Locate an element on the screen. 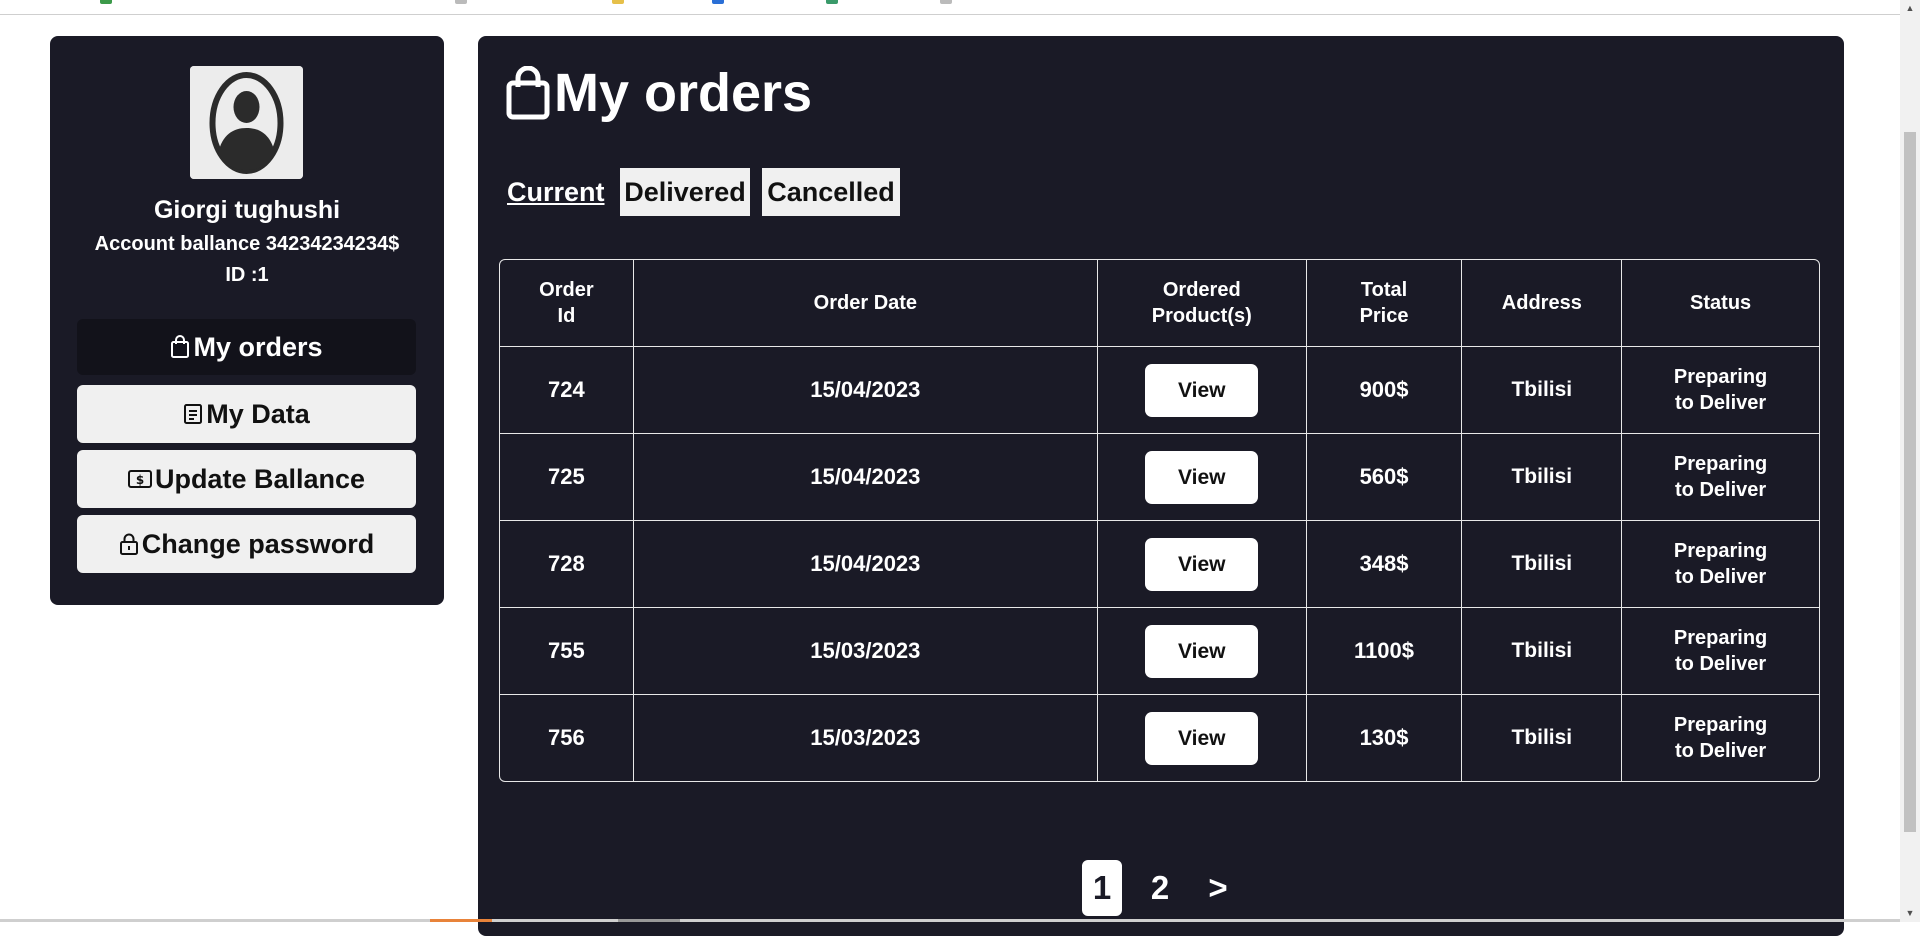  header-order-date: Order Date is located at coordinates (865, 303).